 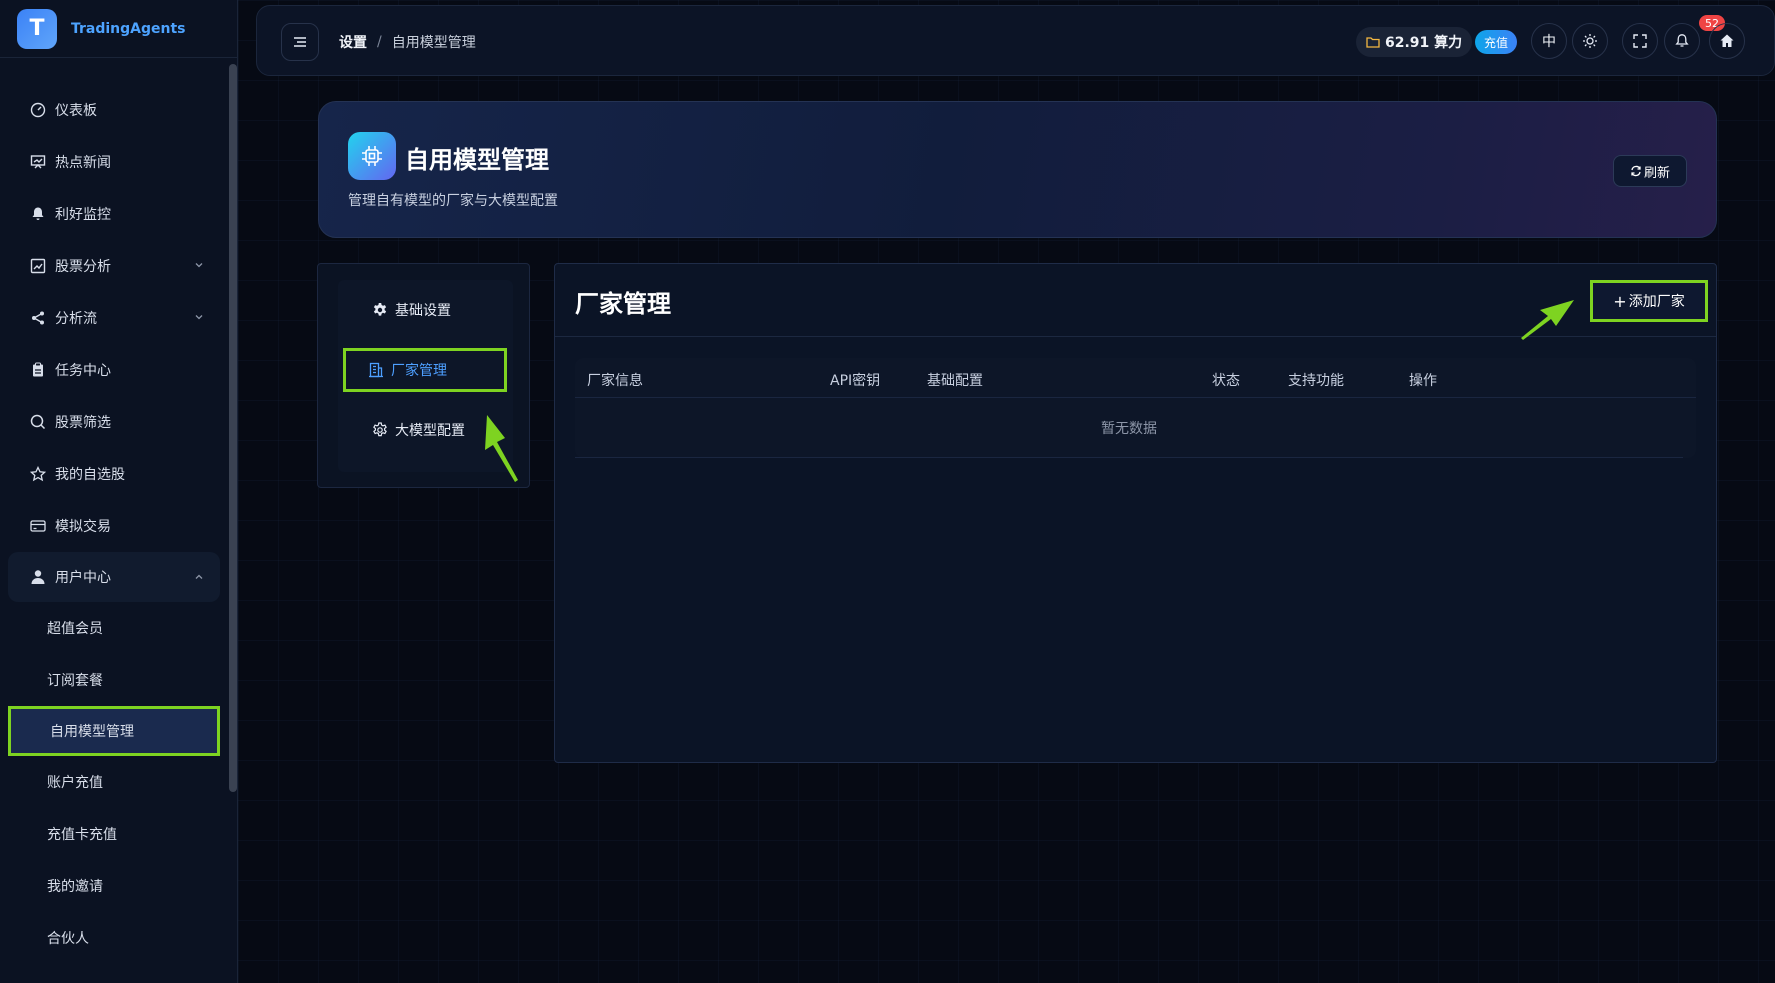 I want to click on gear-outline-icon, so click(x=380, y=430).